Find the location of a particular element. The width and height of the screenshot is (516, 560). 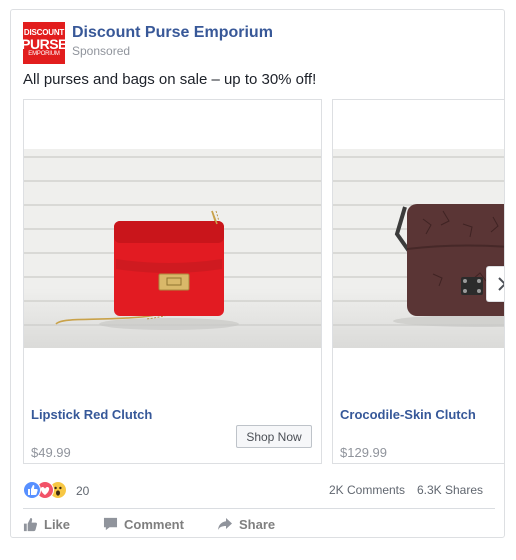

product-title: Crocodile-Skin Clutch is located at coordinates (408, 414).